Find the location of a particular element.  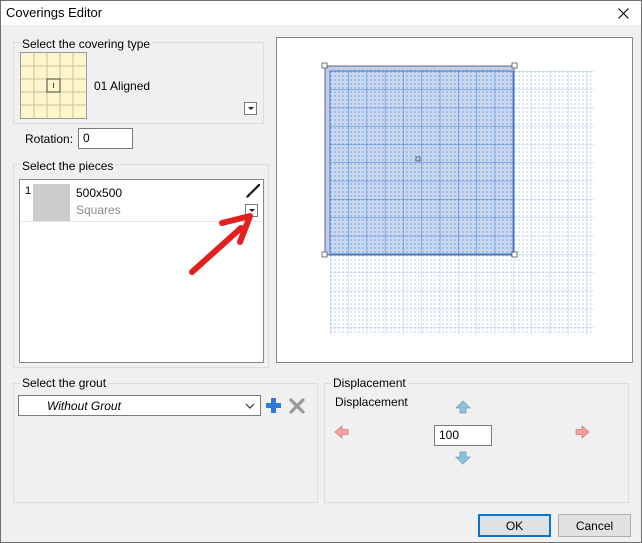

window-title: Coverings Editor is located at coordinates (54, 12).